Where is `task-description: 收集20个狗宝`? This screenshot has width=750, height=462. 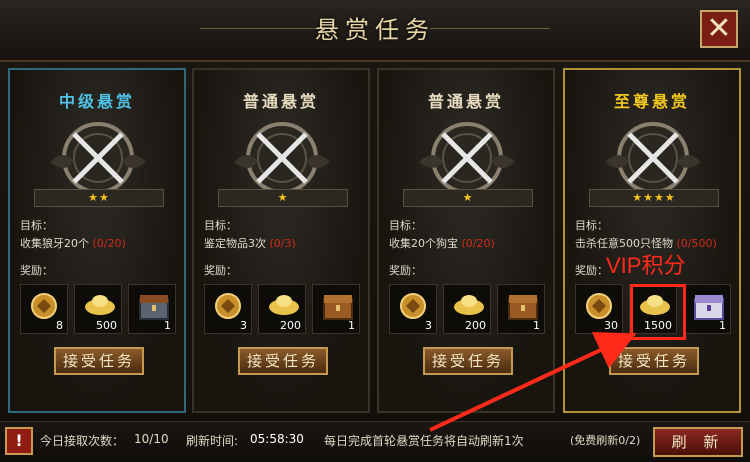
task-description: 收集20个狗宝 is located at coordinates (423, 243).